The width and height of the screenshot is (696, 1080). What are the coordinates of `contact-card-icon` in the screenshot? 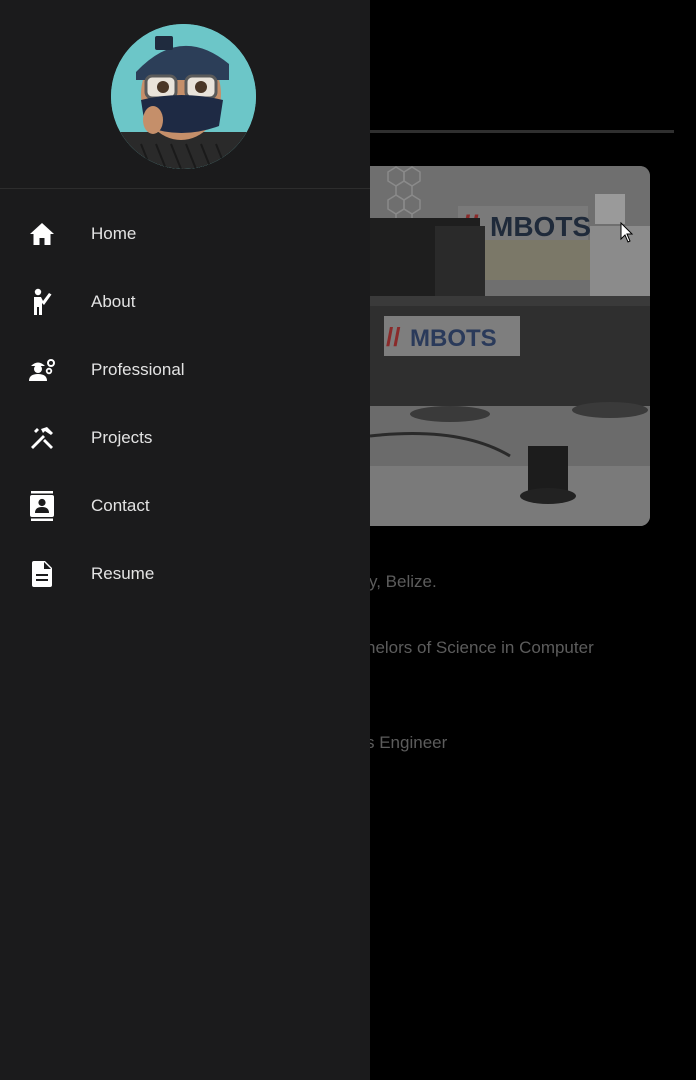 It's located at (42, 506).